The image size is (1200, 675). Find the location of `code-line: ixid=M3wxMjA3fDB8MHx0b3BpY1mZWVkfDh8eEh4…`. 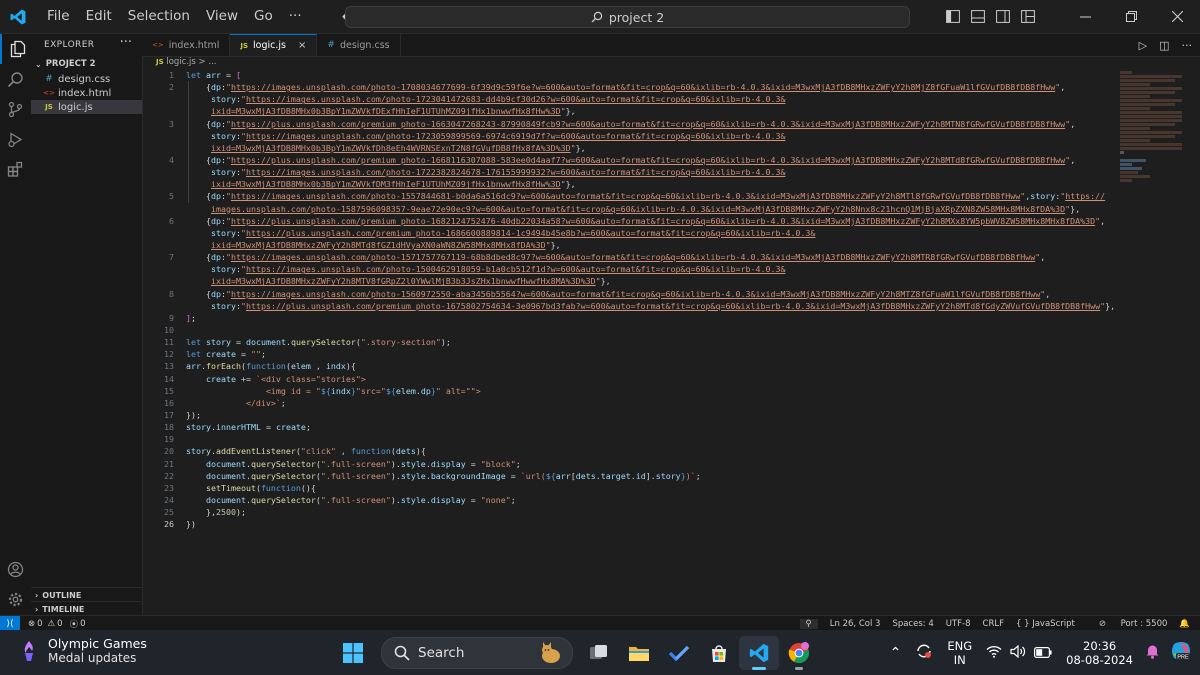

code-line: ixid=M3wxMjA3fDB8MHx0b3BpY1mZWVkfDh8eEh4… is located at coordinates (651, 148).